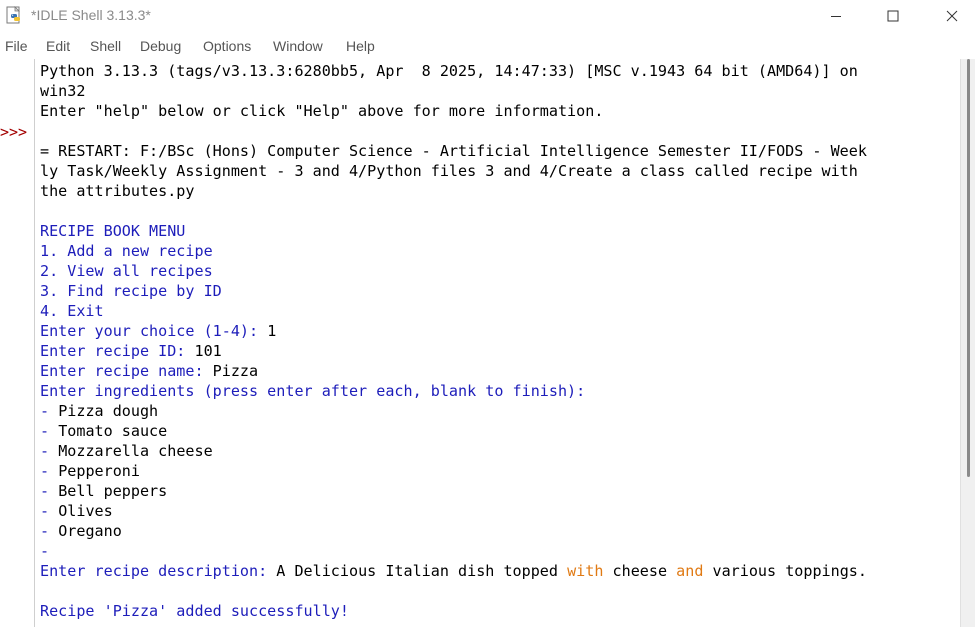 This screenshot has width=975, height=627. I want to click on maximize-icon, so click(893, 15).